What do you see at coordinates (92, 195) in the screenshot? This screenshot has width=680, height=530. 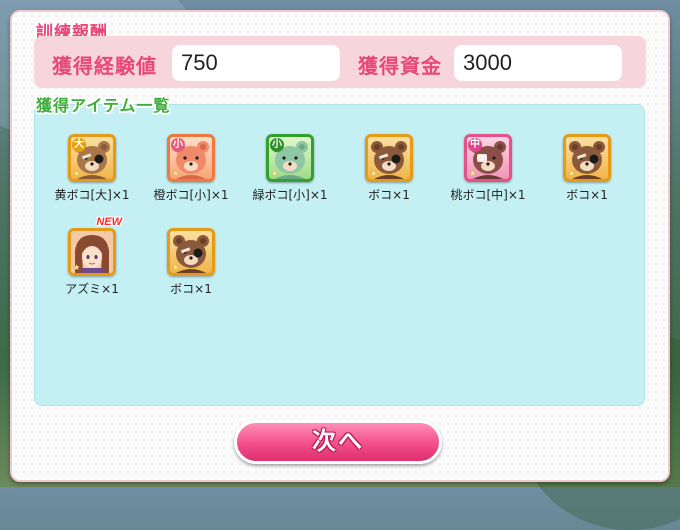 I see `item-name: 黄ボコ[大]×1` at bounding box center [92, 195].